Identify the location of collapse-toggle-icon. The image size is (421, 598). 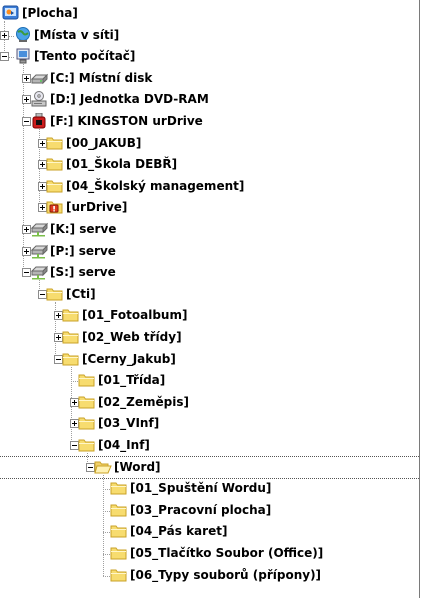
(4, 57).